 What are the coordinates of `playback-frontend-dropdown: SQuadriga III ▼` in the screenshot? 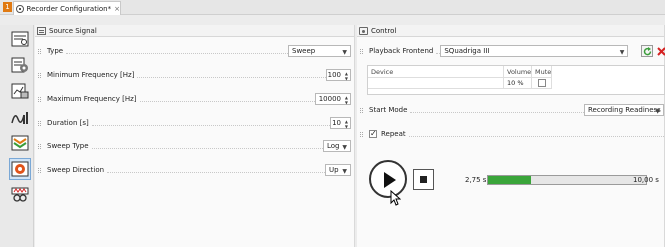 It's located at (534, 51).